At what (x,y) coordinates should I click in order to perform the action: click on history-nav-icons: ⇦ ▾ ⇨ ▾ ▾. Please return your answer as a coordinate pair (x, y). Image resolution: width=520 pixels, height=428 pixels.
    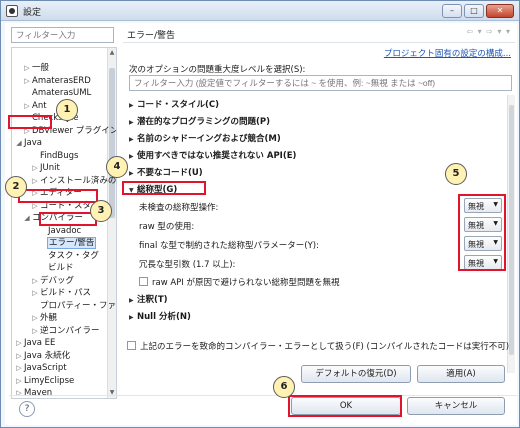
    Looking at the image, I should click on (488, 31).